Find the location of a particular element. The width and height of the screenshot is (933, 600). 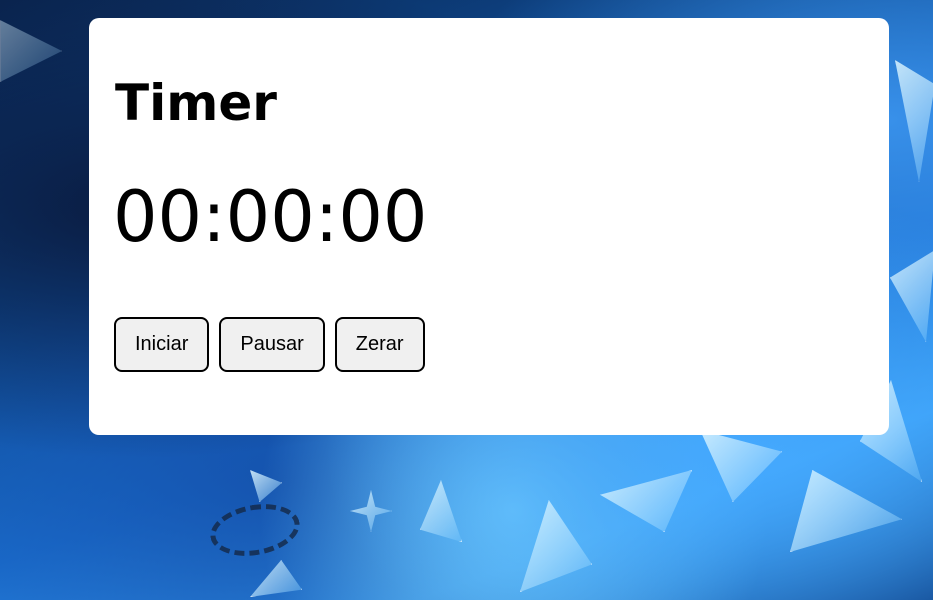

pause-button: Pausar is located at coordinates (272, 344).